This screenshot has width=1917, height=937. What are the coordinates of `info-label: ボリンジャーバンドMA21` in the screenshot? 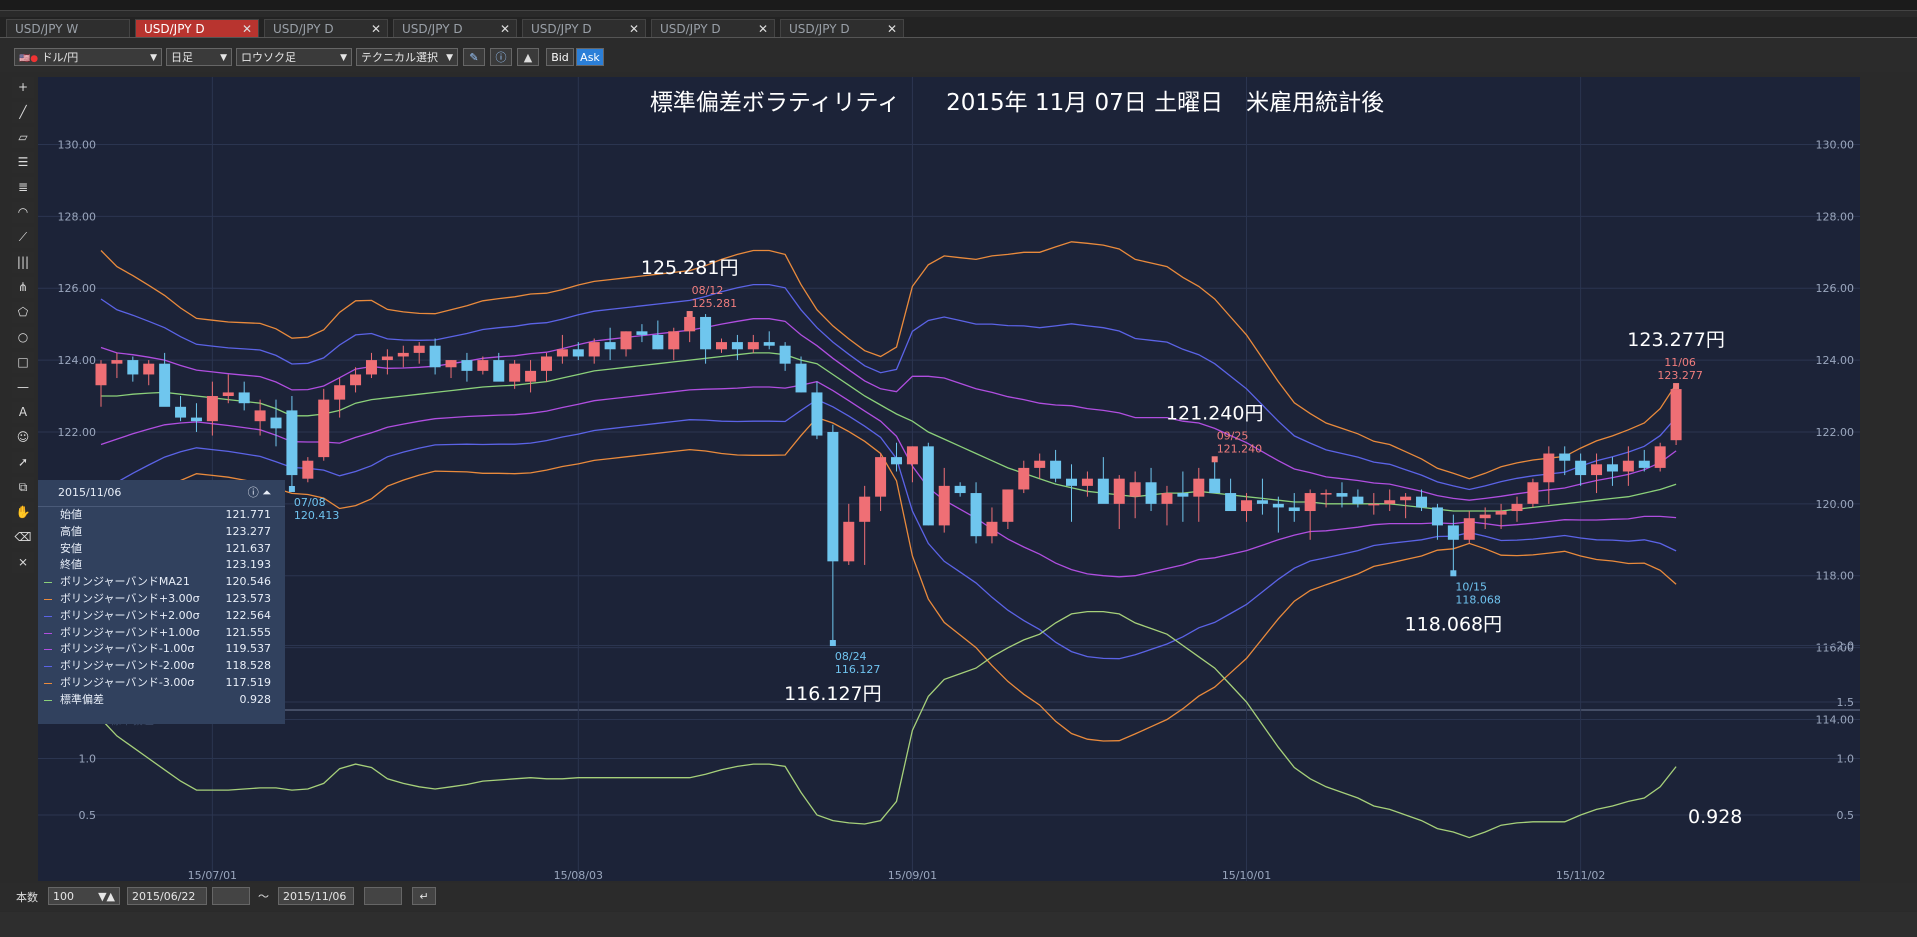 It's located at (125, 582).